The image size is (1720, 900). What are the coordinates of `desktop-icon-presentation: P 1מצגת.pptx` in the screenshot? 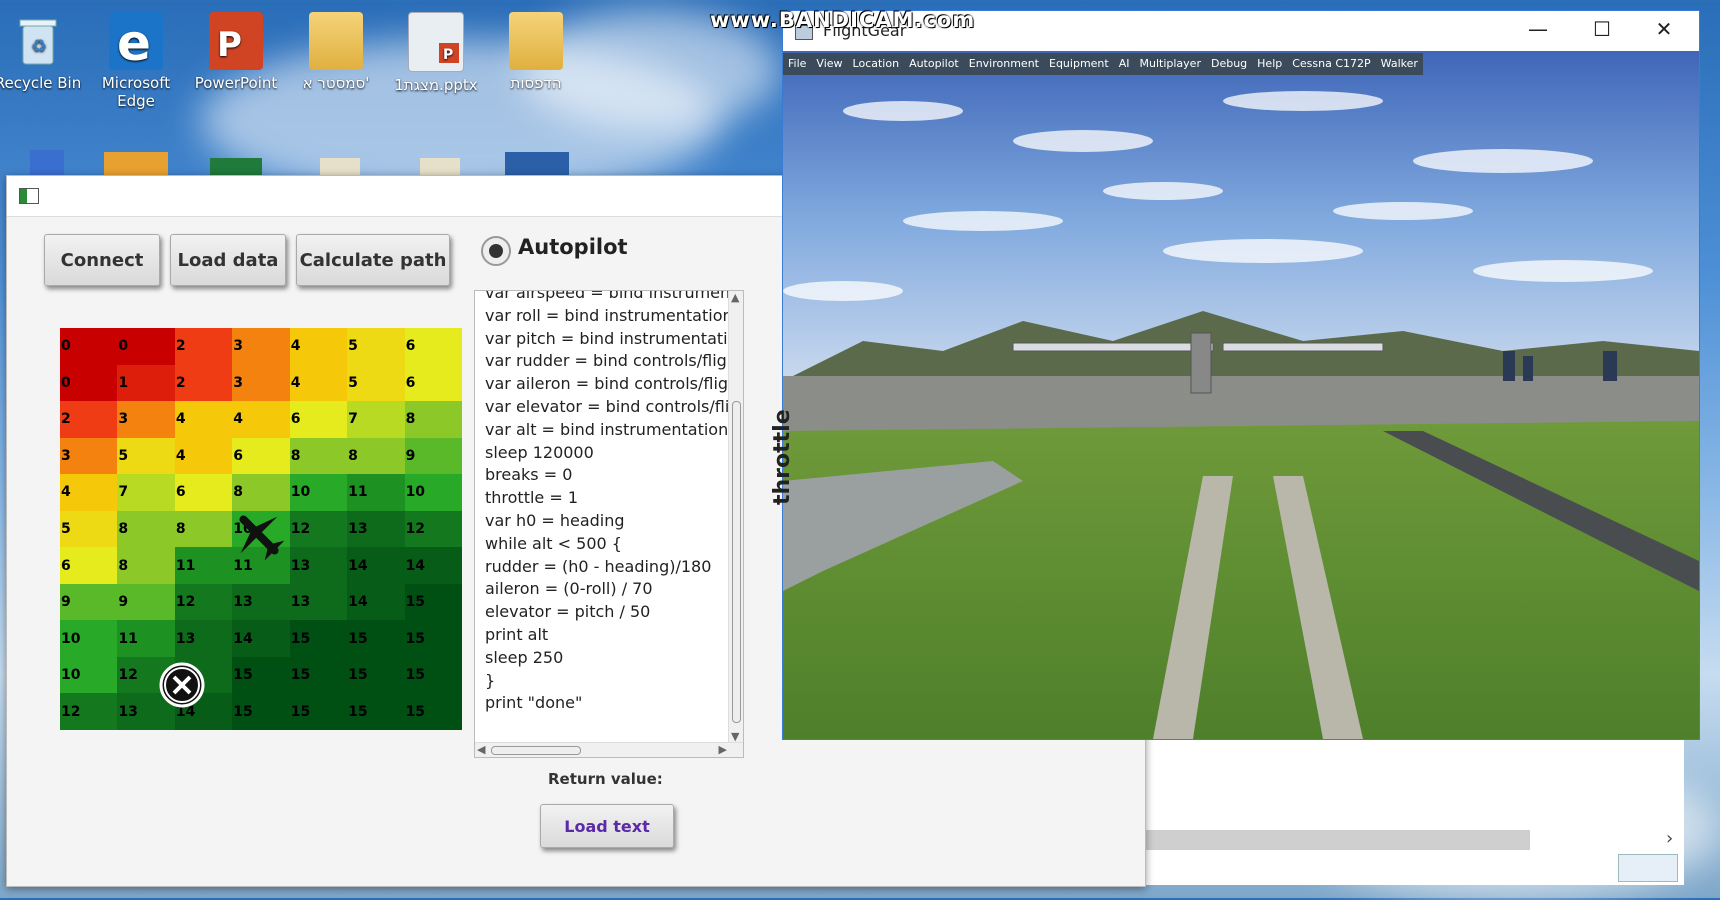 It's located at (436, 53).